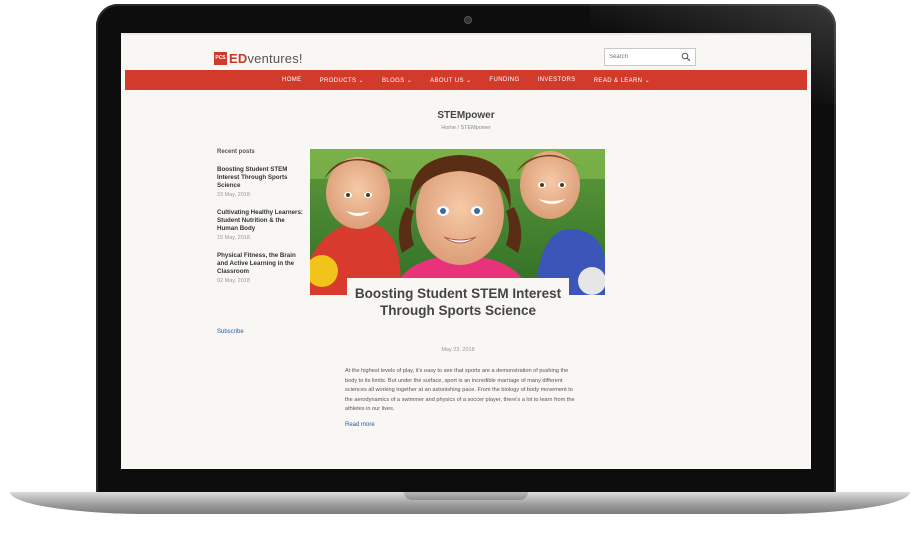 The width and height of the screenshot is (917, 537). Describe the element at coordinates (686, 57) in the screenshot. I see `search-icon` at that location.